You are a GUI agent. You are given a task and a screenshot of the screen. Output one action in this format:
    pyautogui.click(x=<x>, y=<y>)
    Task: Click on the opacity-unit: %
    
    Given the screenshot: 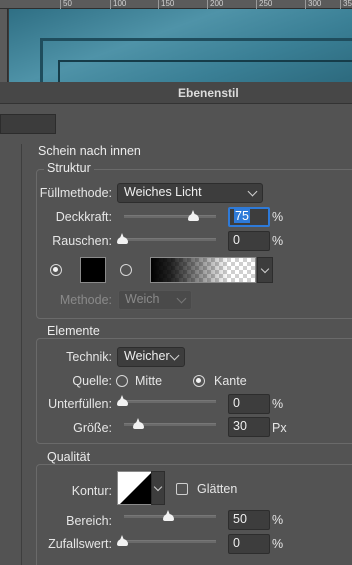 What is the action you would take?
    pyautogui.click(x=278, y=217)
    